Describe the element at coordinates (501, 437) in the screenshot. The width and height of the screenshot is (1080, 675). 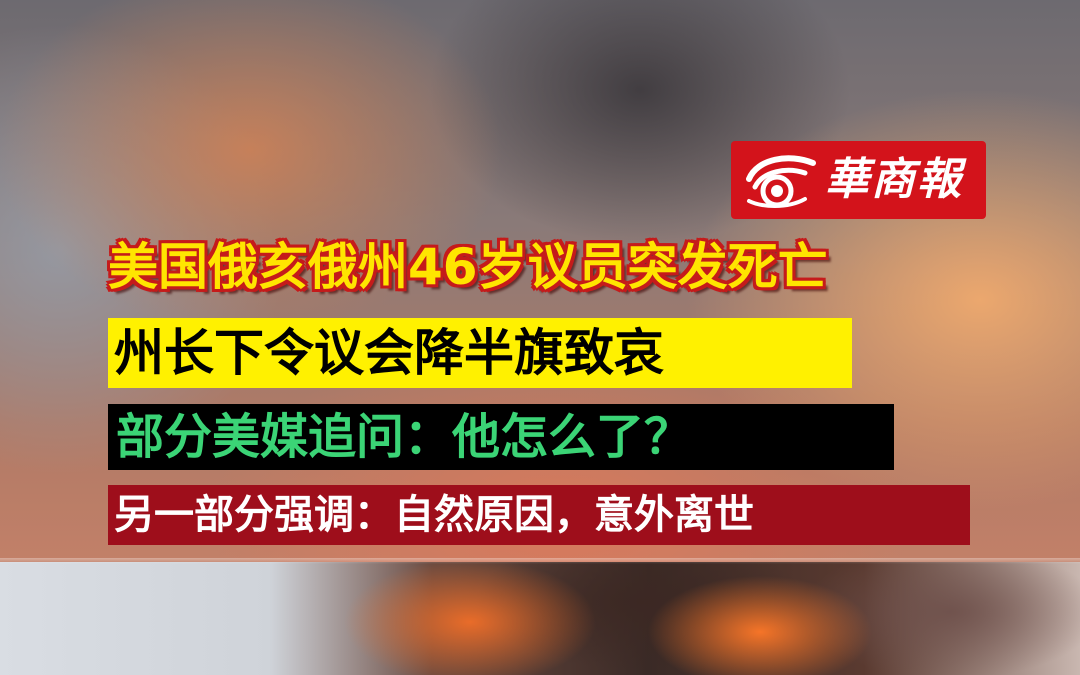
I see `headline-line-3: 部分美媒追问：他怎么了？` at that location.